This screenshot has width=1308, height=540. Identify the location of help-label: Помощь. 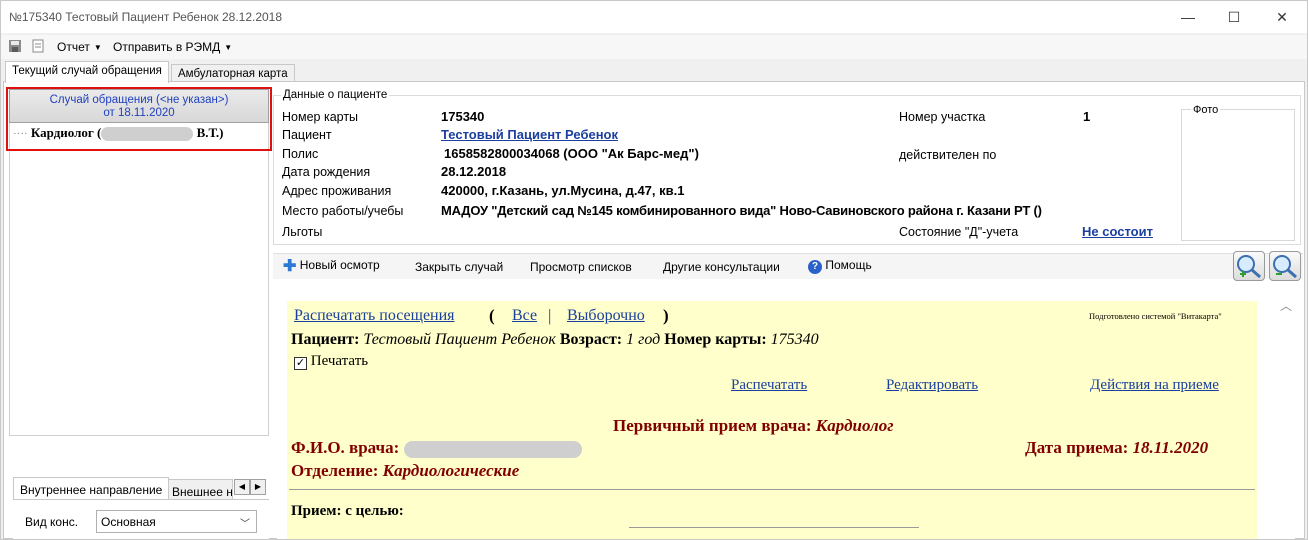
(848, 265).